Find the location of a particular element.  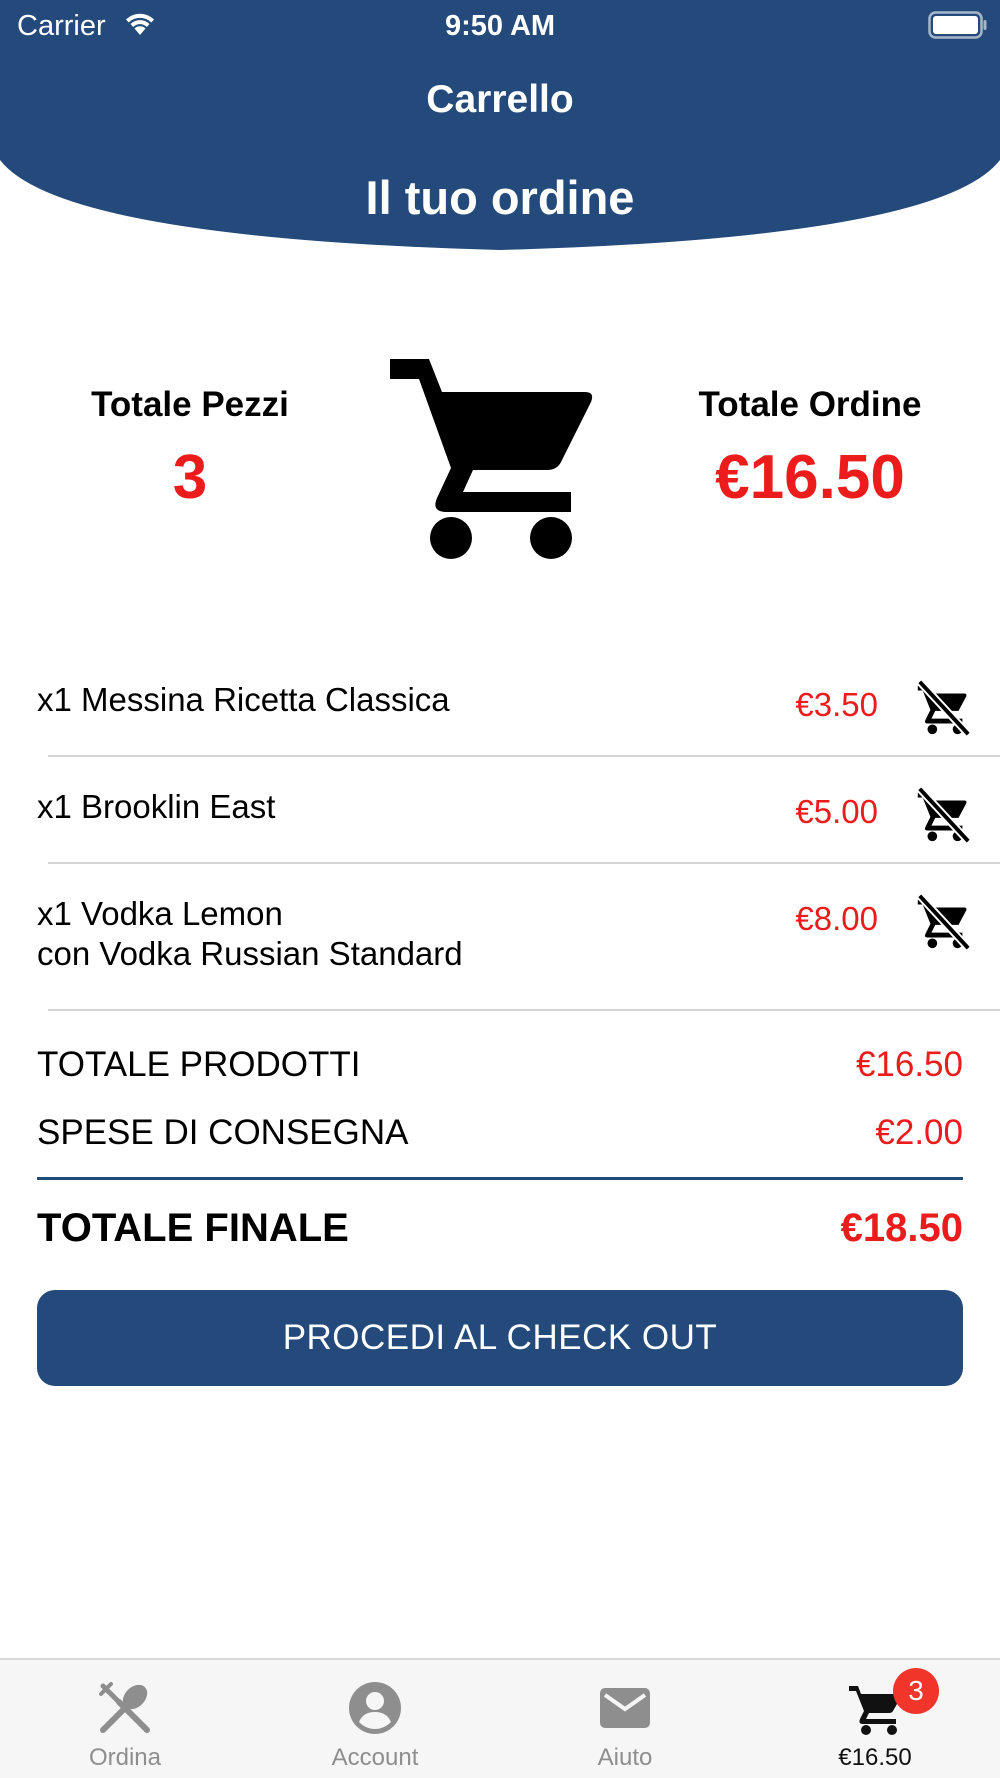

clock: 9:50 AM is located at coordinates (500, 26).